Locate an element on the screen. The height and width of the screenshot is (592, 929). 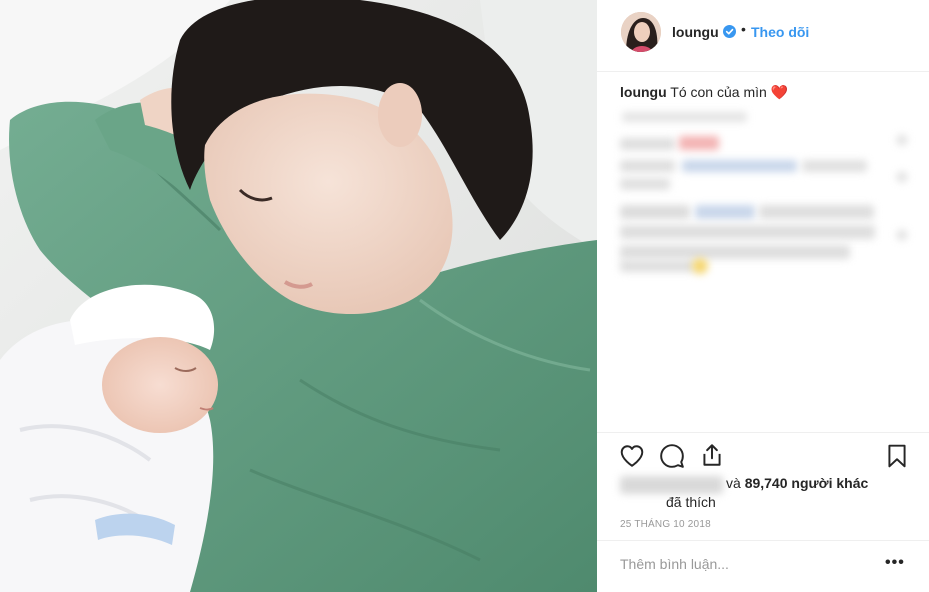
share-icon is located at coordinates (712, 455).